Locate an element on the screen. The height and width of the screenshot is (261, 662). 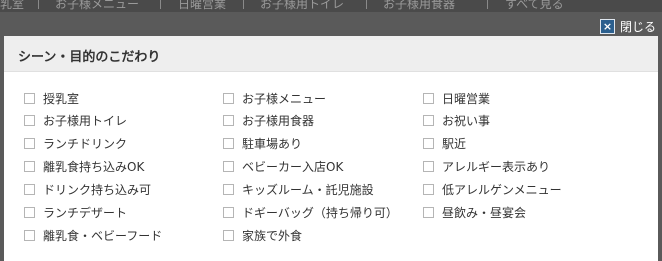
option-kids-tableware: お子様用食器 is located at coordinates (268, 120).